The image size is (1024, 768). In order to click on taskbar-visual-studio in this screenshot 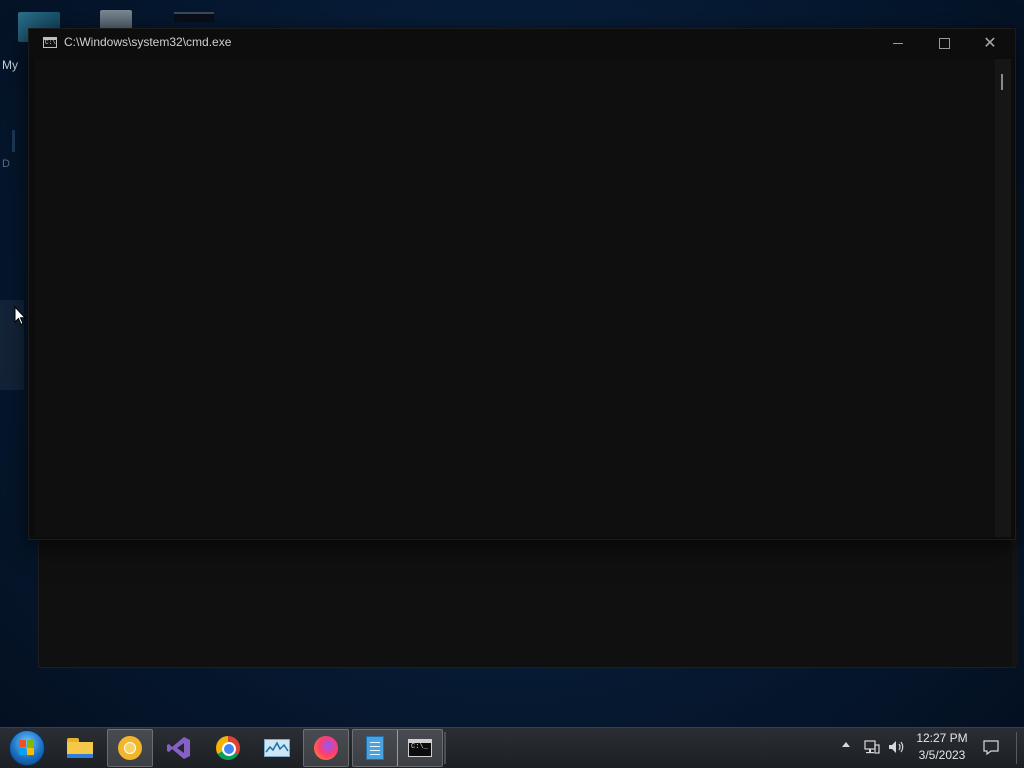, I will do `click(179, 748)`.